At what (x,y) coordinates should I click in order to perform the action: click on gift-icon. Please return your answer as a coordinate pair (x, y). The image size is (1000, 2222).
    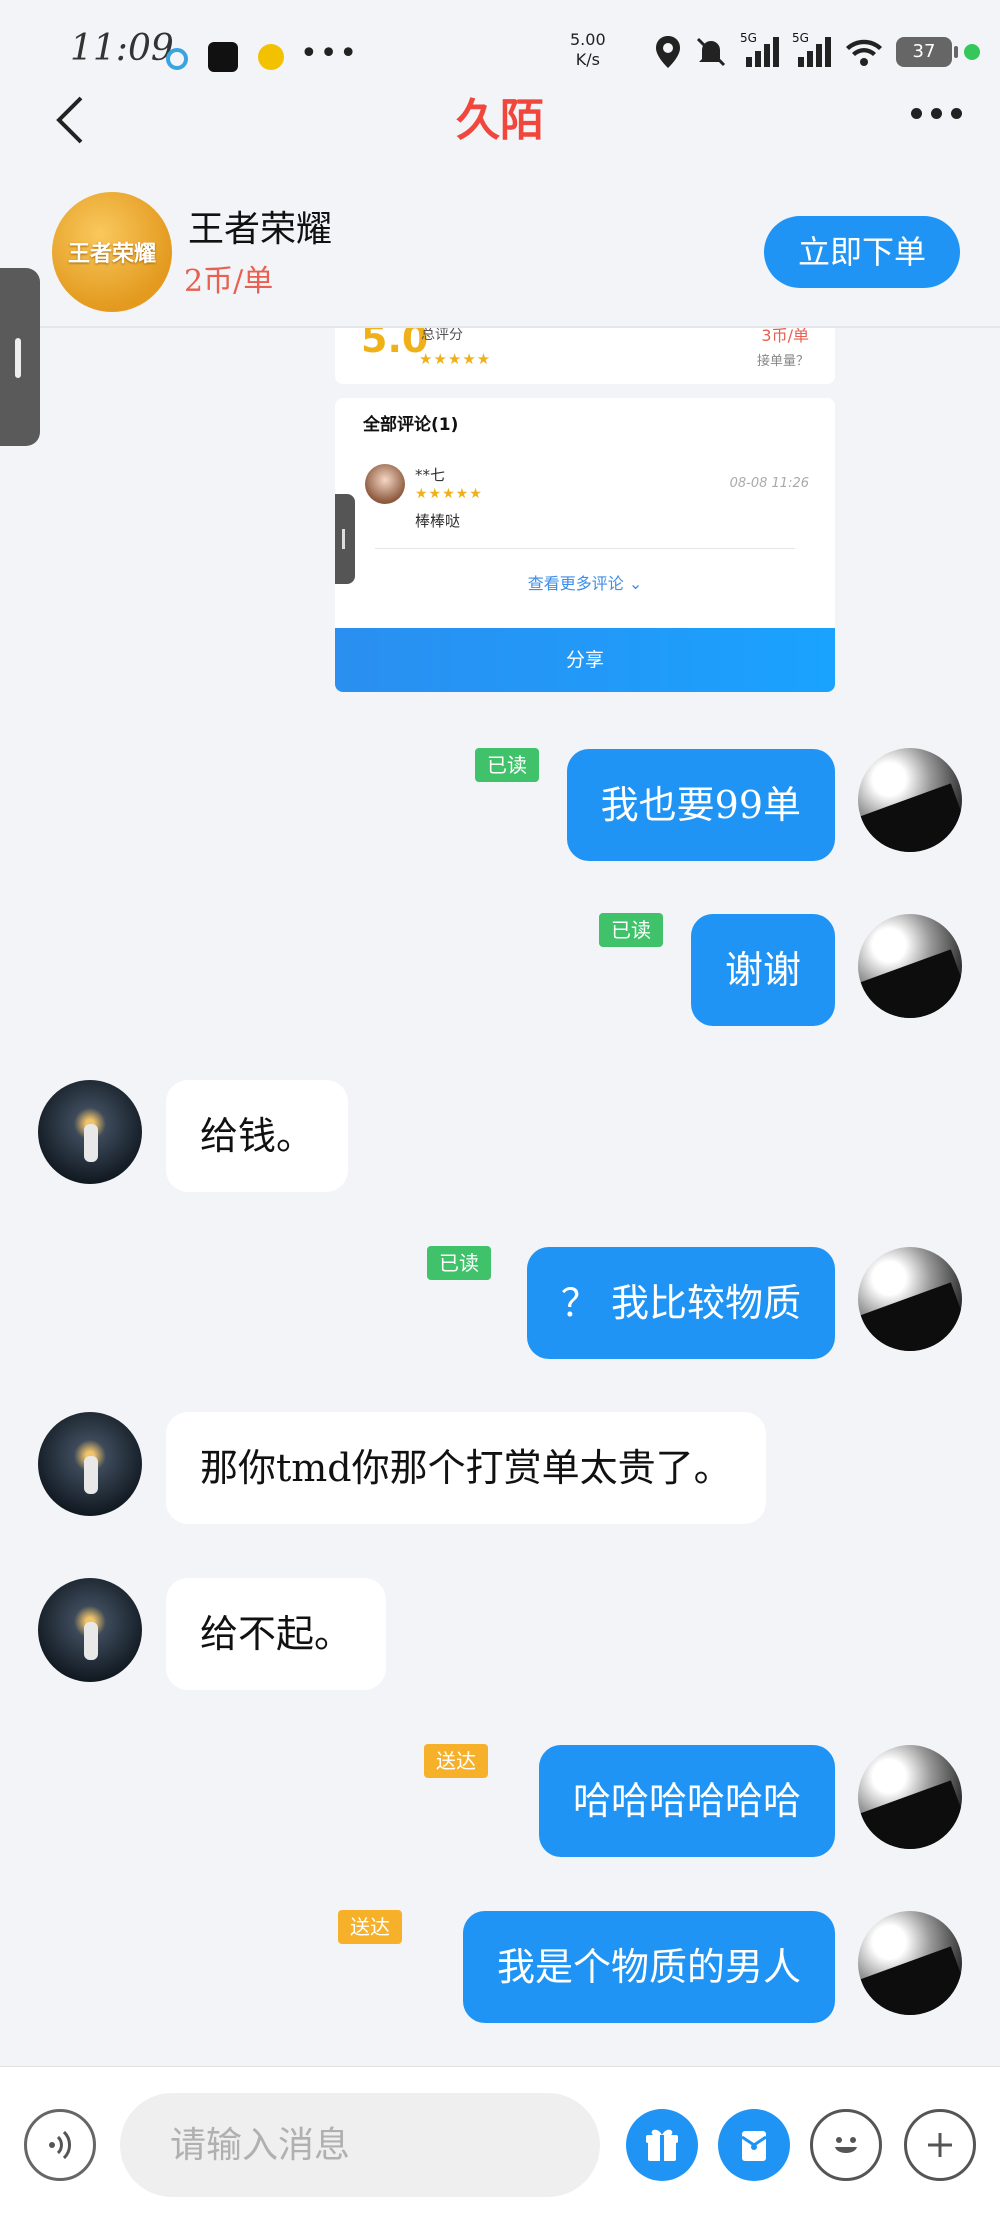
    Looking at the image, I should click on (662, 2145).